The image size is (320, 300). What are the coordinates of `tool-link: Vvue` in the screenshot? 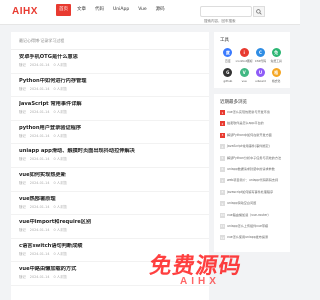 It's located at (244, 75).